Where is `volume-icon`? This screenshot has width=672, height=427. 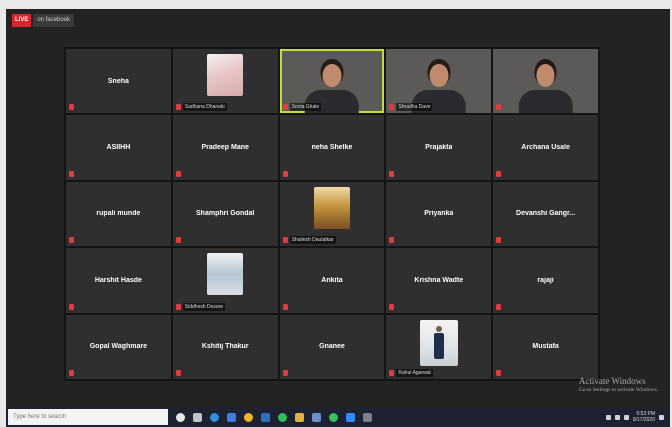
volume-icon is located at coordinates (617, 417).